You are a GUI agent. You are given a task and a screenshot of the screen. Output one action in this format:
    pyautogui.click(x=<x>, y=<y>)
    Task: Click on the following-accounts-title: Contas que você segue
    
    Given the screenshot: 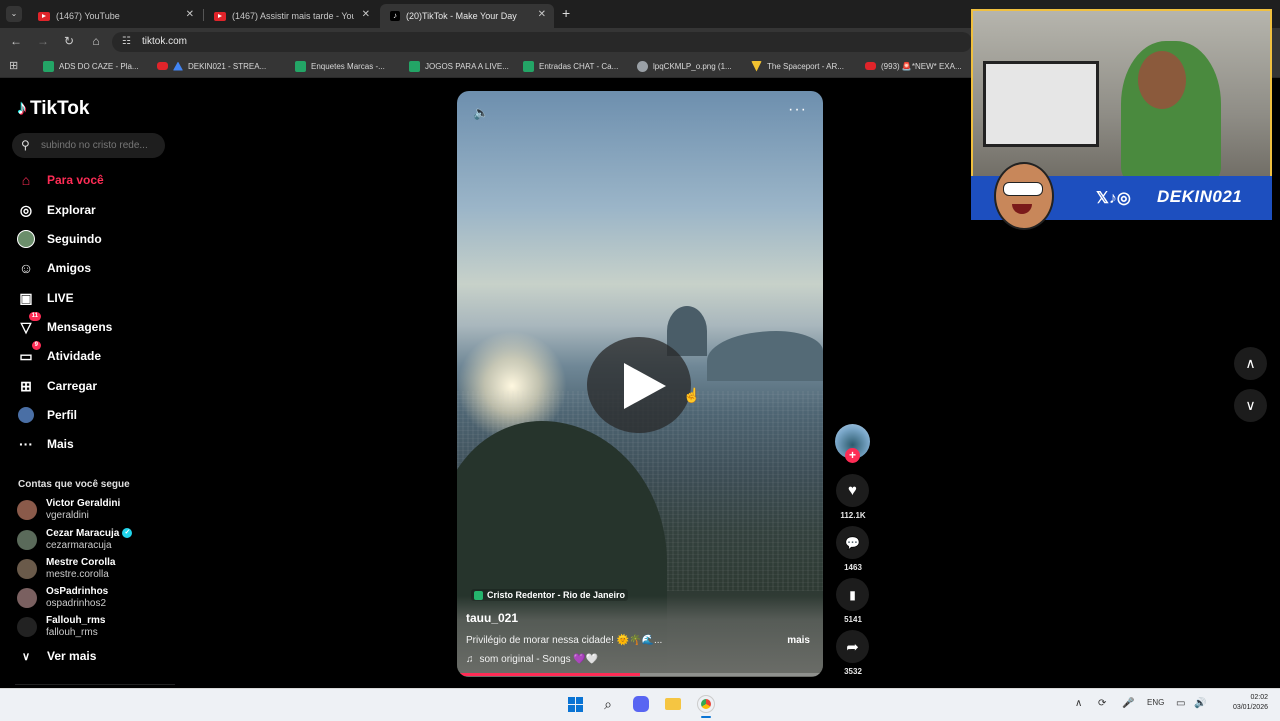 What is the action you would take?
    pyautogui.click(x=74, y=484)
    